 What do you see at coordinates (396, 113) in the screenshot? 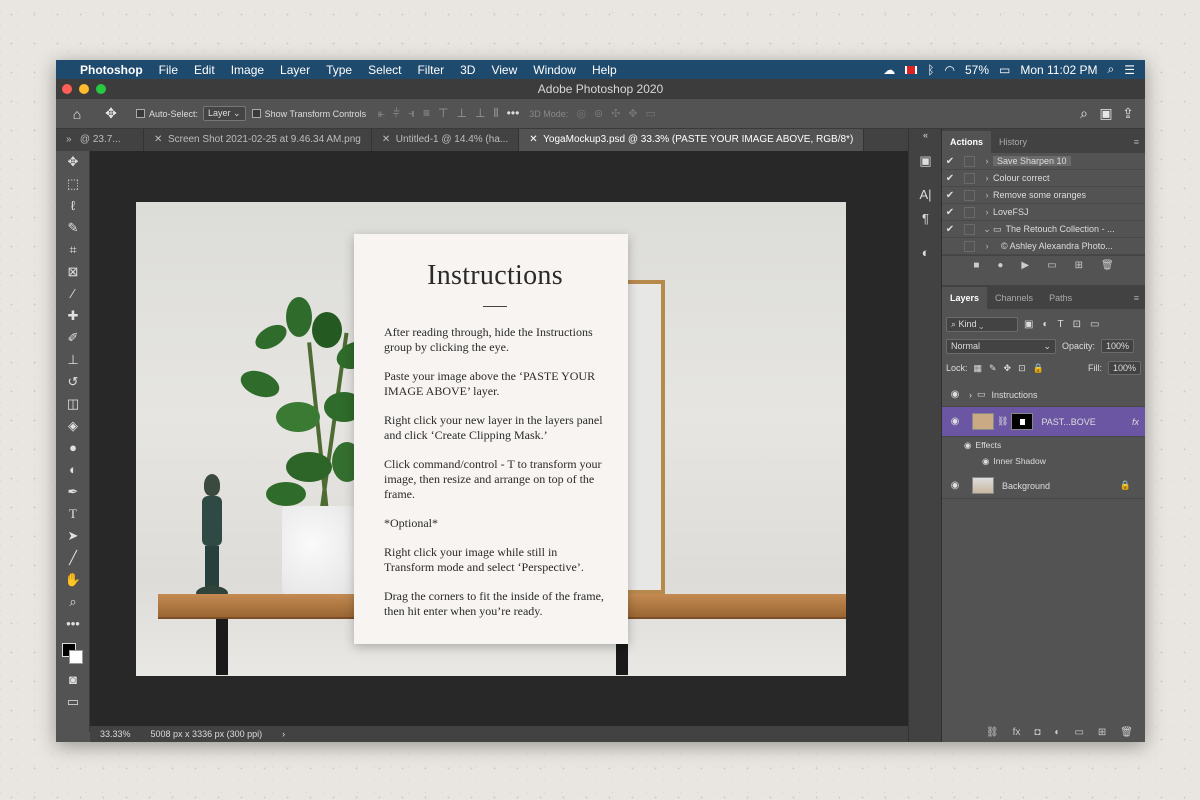
I see `align-center-icon: ⫩` at bounding box center [396, 113].